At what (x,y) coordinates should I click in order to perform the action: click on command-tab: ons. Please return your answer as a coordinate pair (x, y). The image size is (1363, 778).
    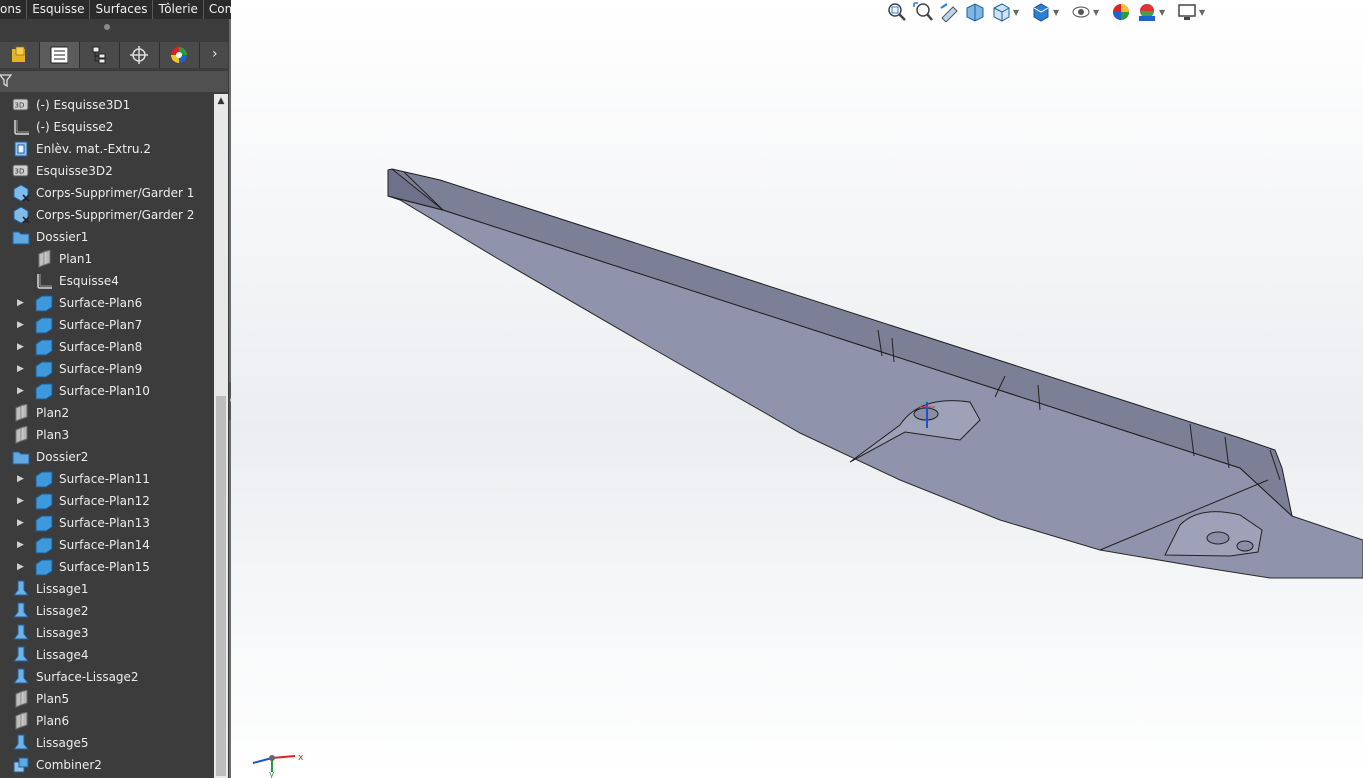
    Looking at the image, I should click on (14, 9).